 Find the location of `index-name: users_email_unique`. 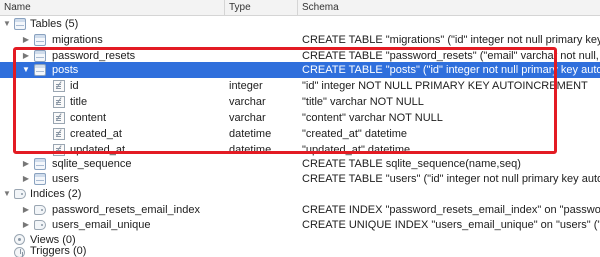

index-name: users_email_unique is located at coordinates (101, 225).